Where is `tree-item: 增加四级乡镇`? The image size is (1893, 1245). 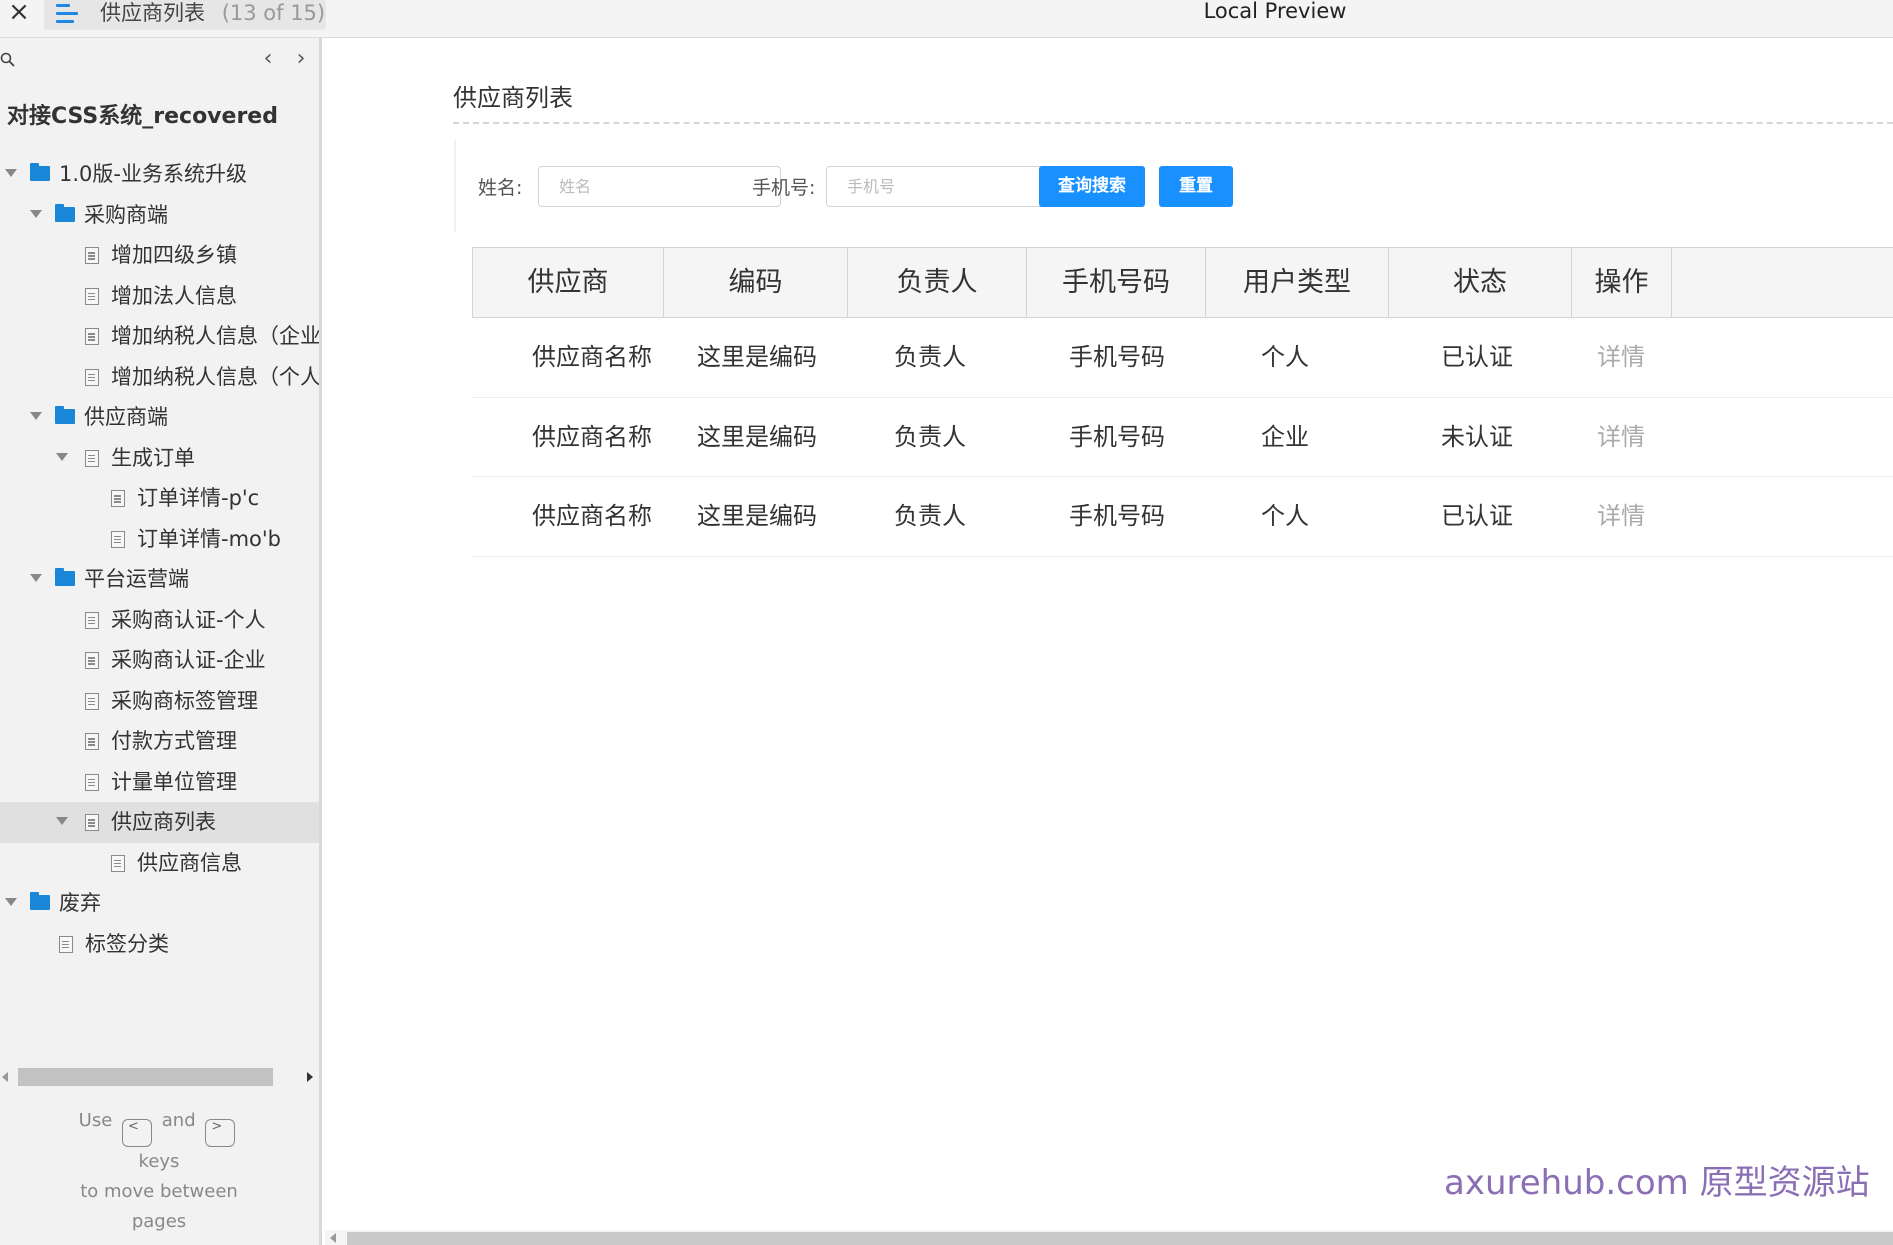
tree-item: 增加四级乡镇 is located at coordinates (159, 255).